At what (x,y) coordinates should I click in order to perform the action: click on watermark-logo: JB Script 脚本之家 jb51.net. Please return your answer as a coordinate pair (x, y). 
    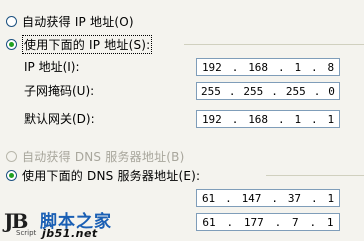
    Looking at the image, I should click on (60, 224).